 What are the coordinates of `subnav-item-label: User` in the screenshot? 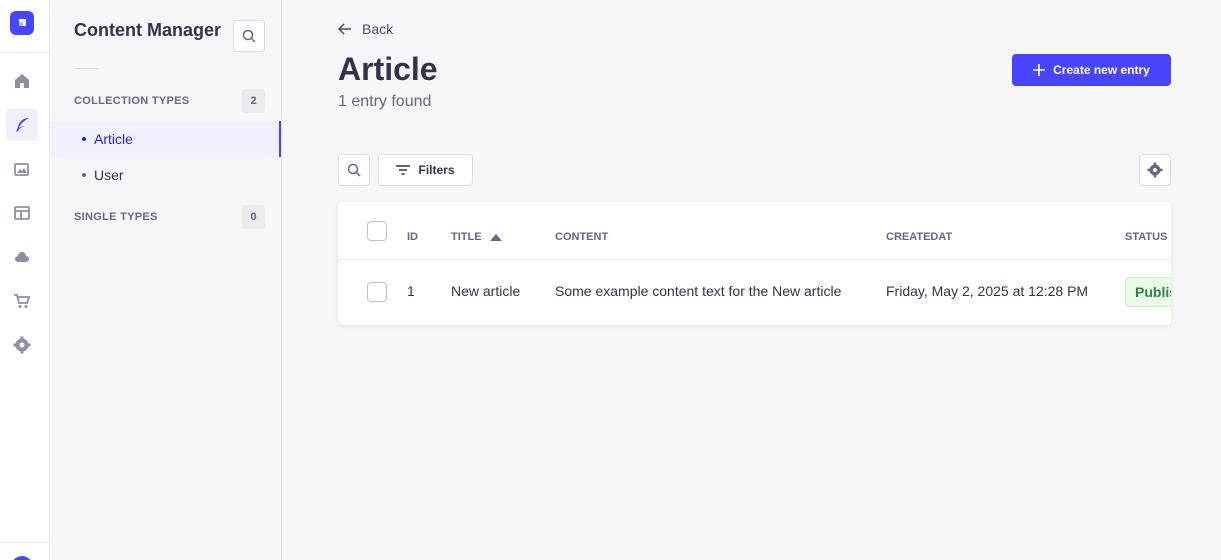 It's located at (109, 175).